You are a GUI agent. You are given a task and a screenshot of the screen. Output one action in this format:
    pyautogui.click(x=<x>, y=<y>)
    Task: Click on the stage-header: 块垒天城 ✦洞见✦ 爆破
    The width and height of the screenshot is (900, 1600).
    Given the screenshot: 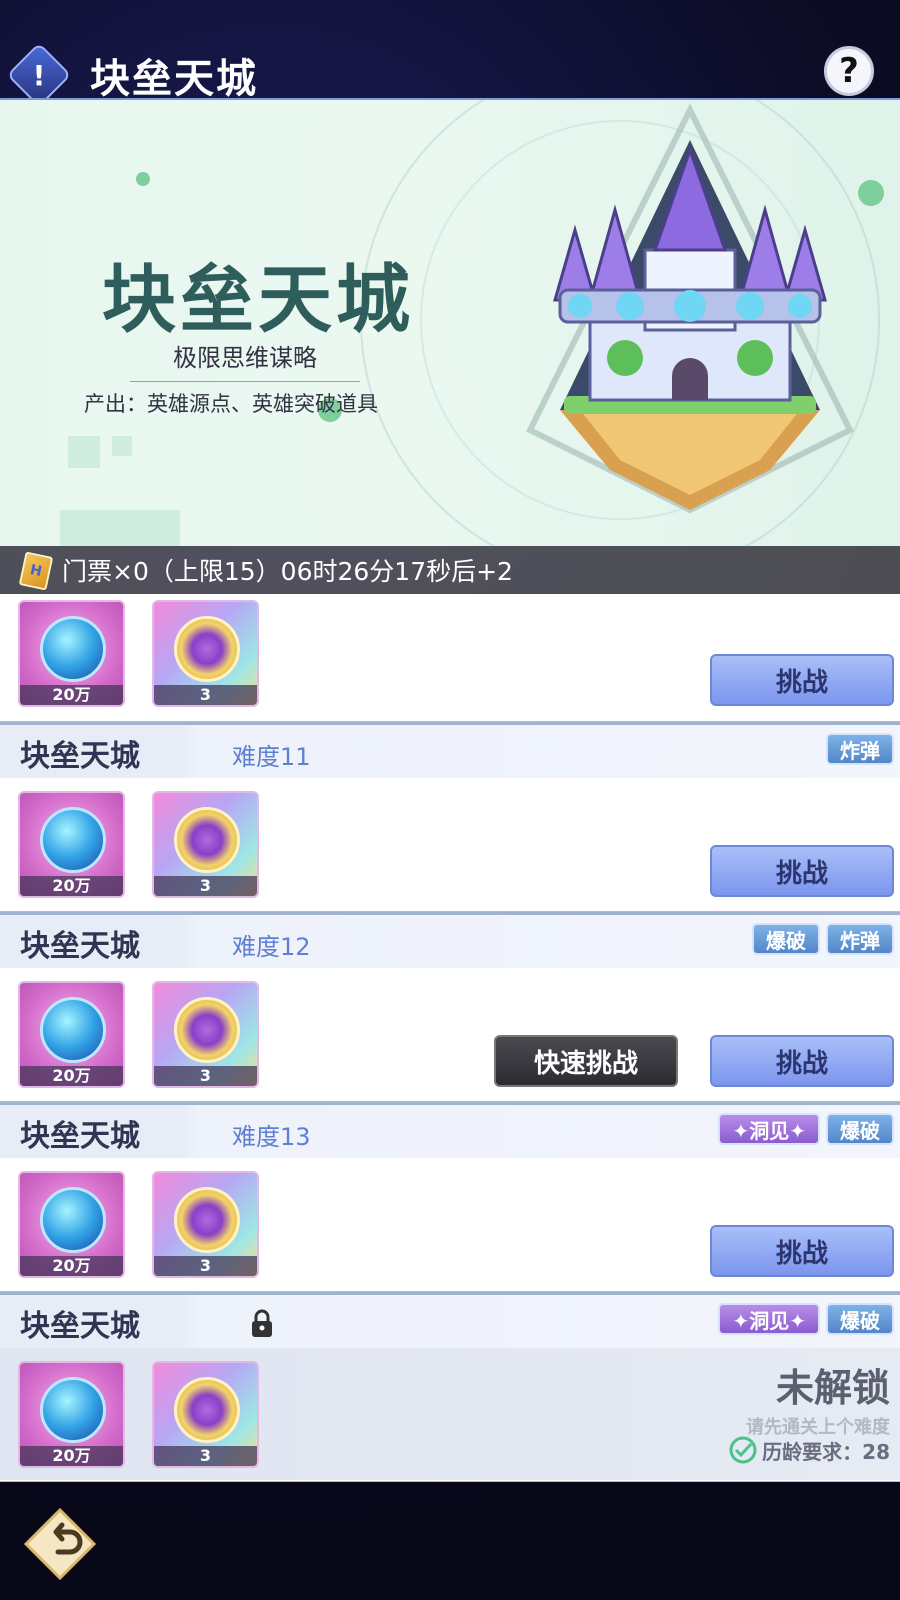 What is the action you would take?
    pyautogui.click(x=450, y=1321)
    